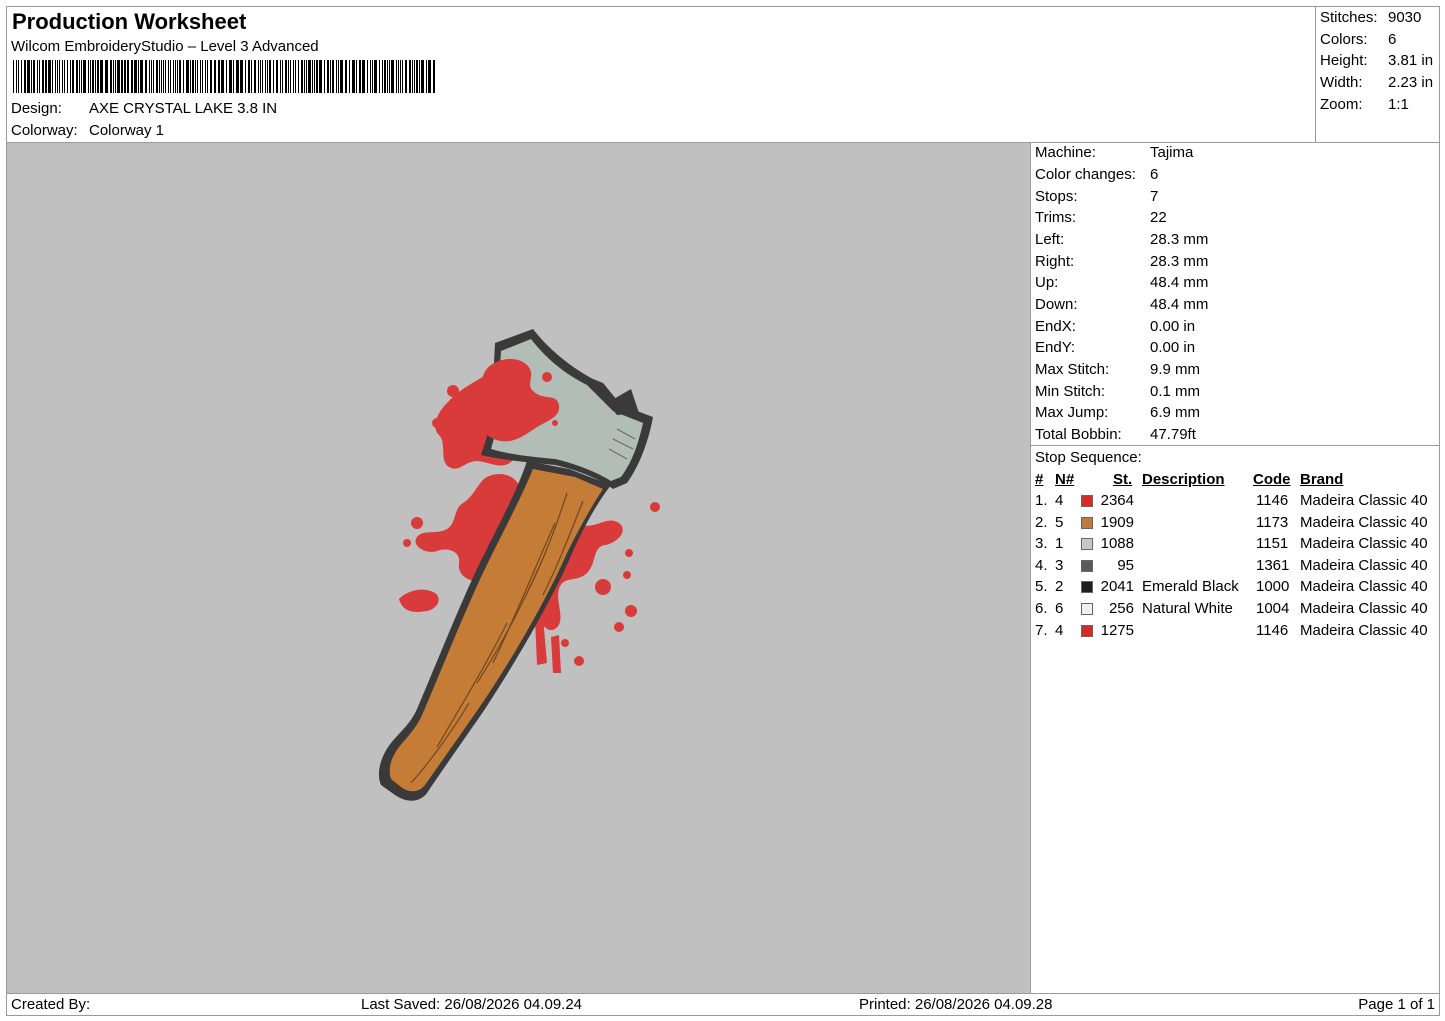 The height and width of the screenshot is (1021, 1445). What do you see at coordinates (1115, 347) in the screenshot?
I see `machine-row: EndY: 0.00 in` at bounding box center [1115, 347].